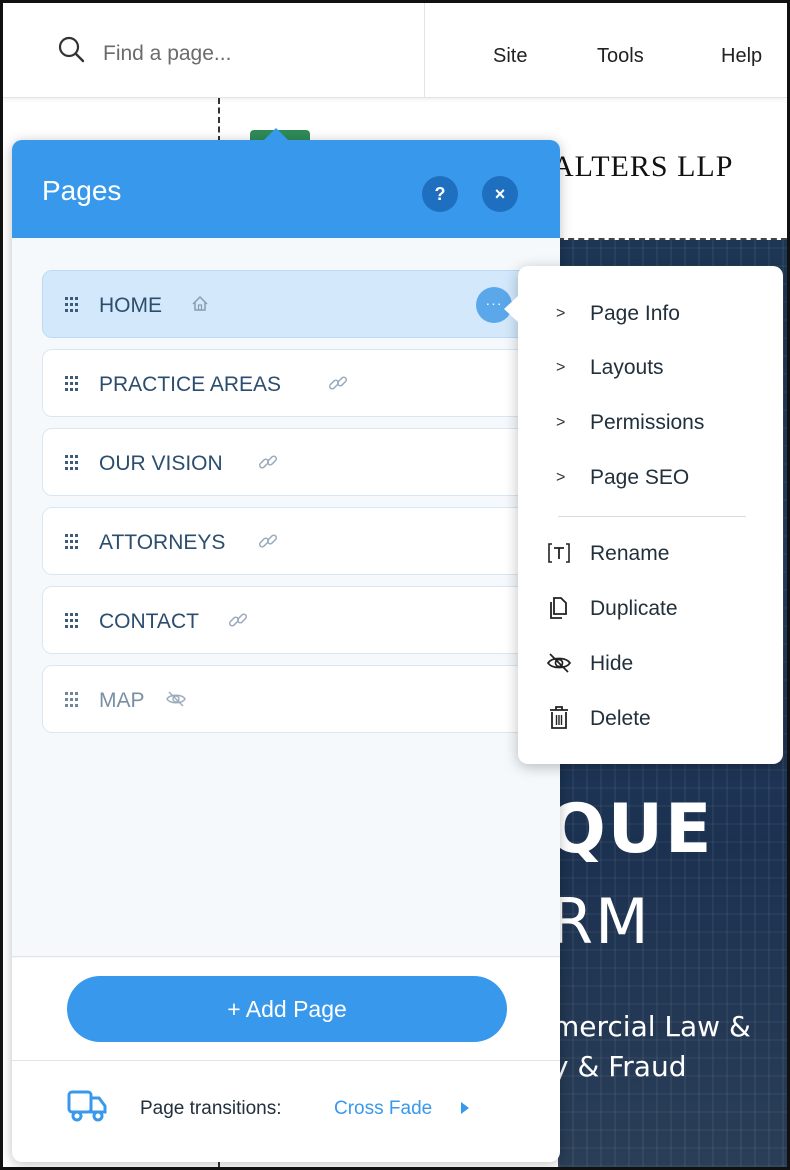 The height and width of the screenshot is (1170, 790). I want to click on menu-tools: Tools, so click(620, 56).